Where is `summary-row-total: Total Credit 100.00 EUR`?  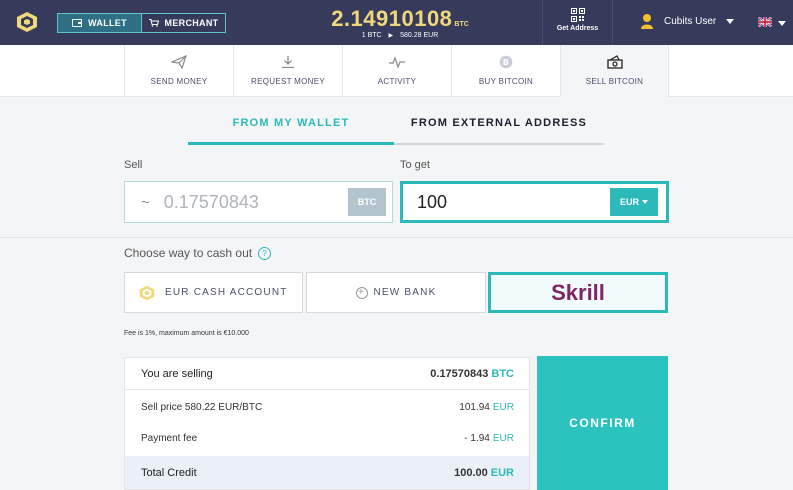 summary-row-total: Total Credit 100.00 EUR is located at coordinates (327, 472).